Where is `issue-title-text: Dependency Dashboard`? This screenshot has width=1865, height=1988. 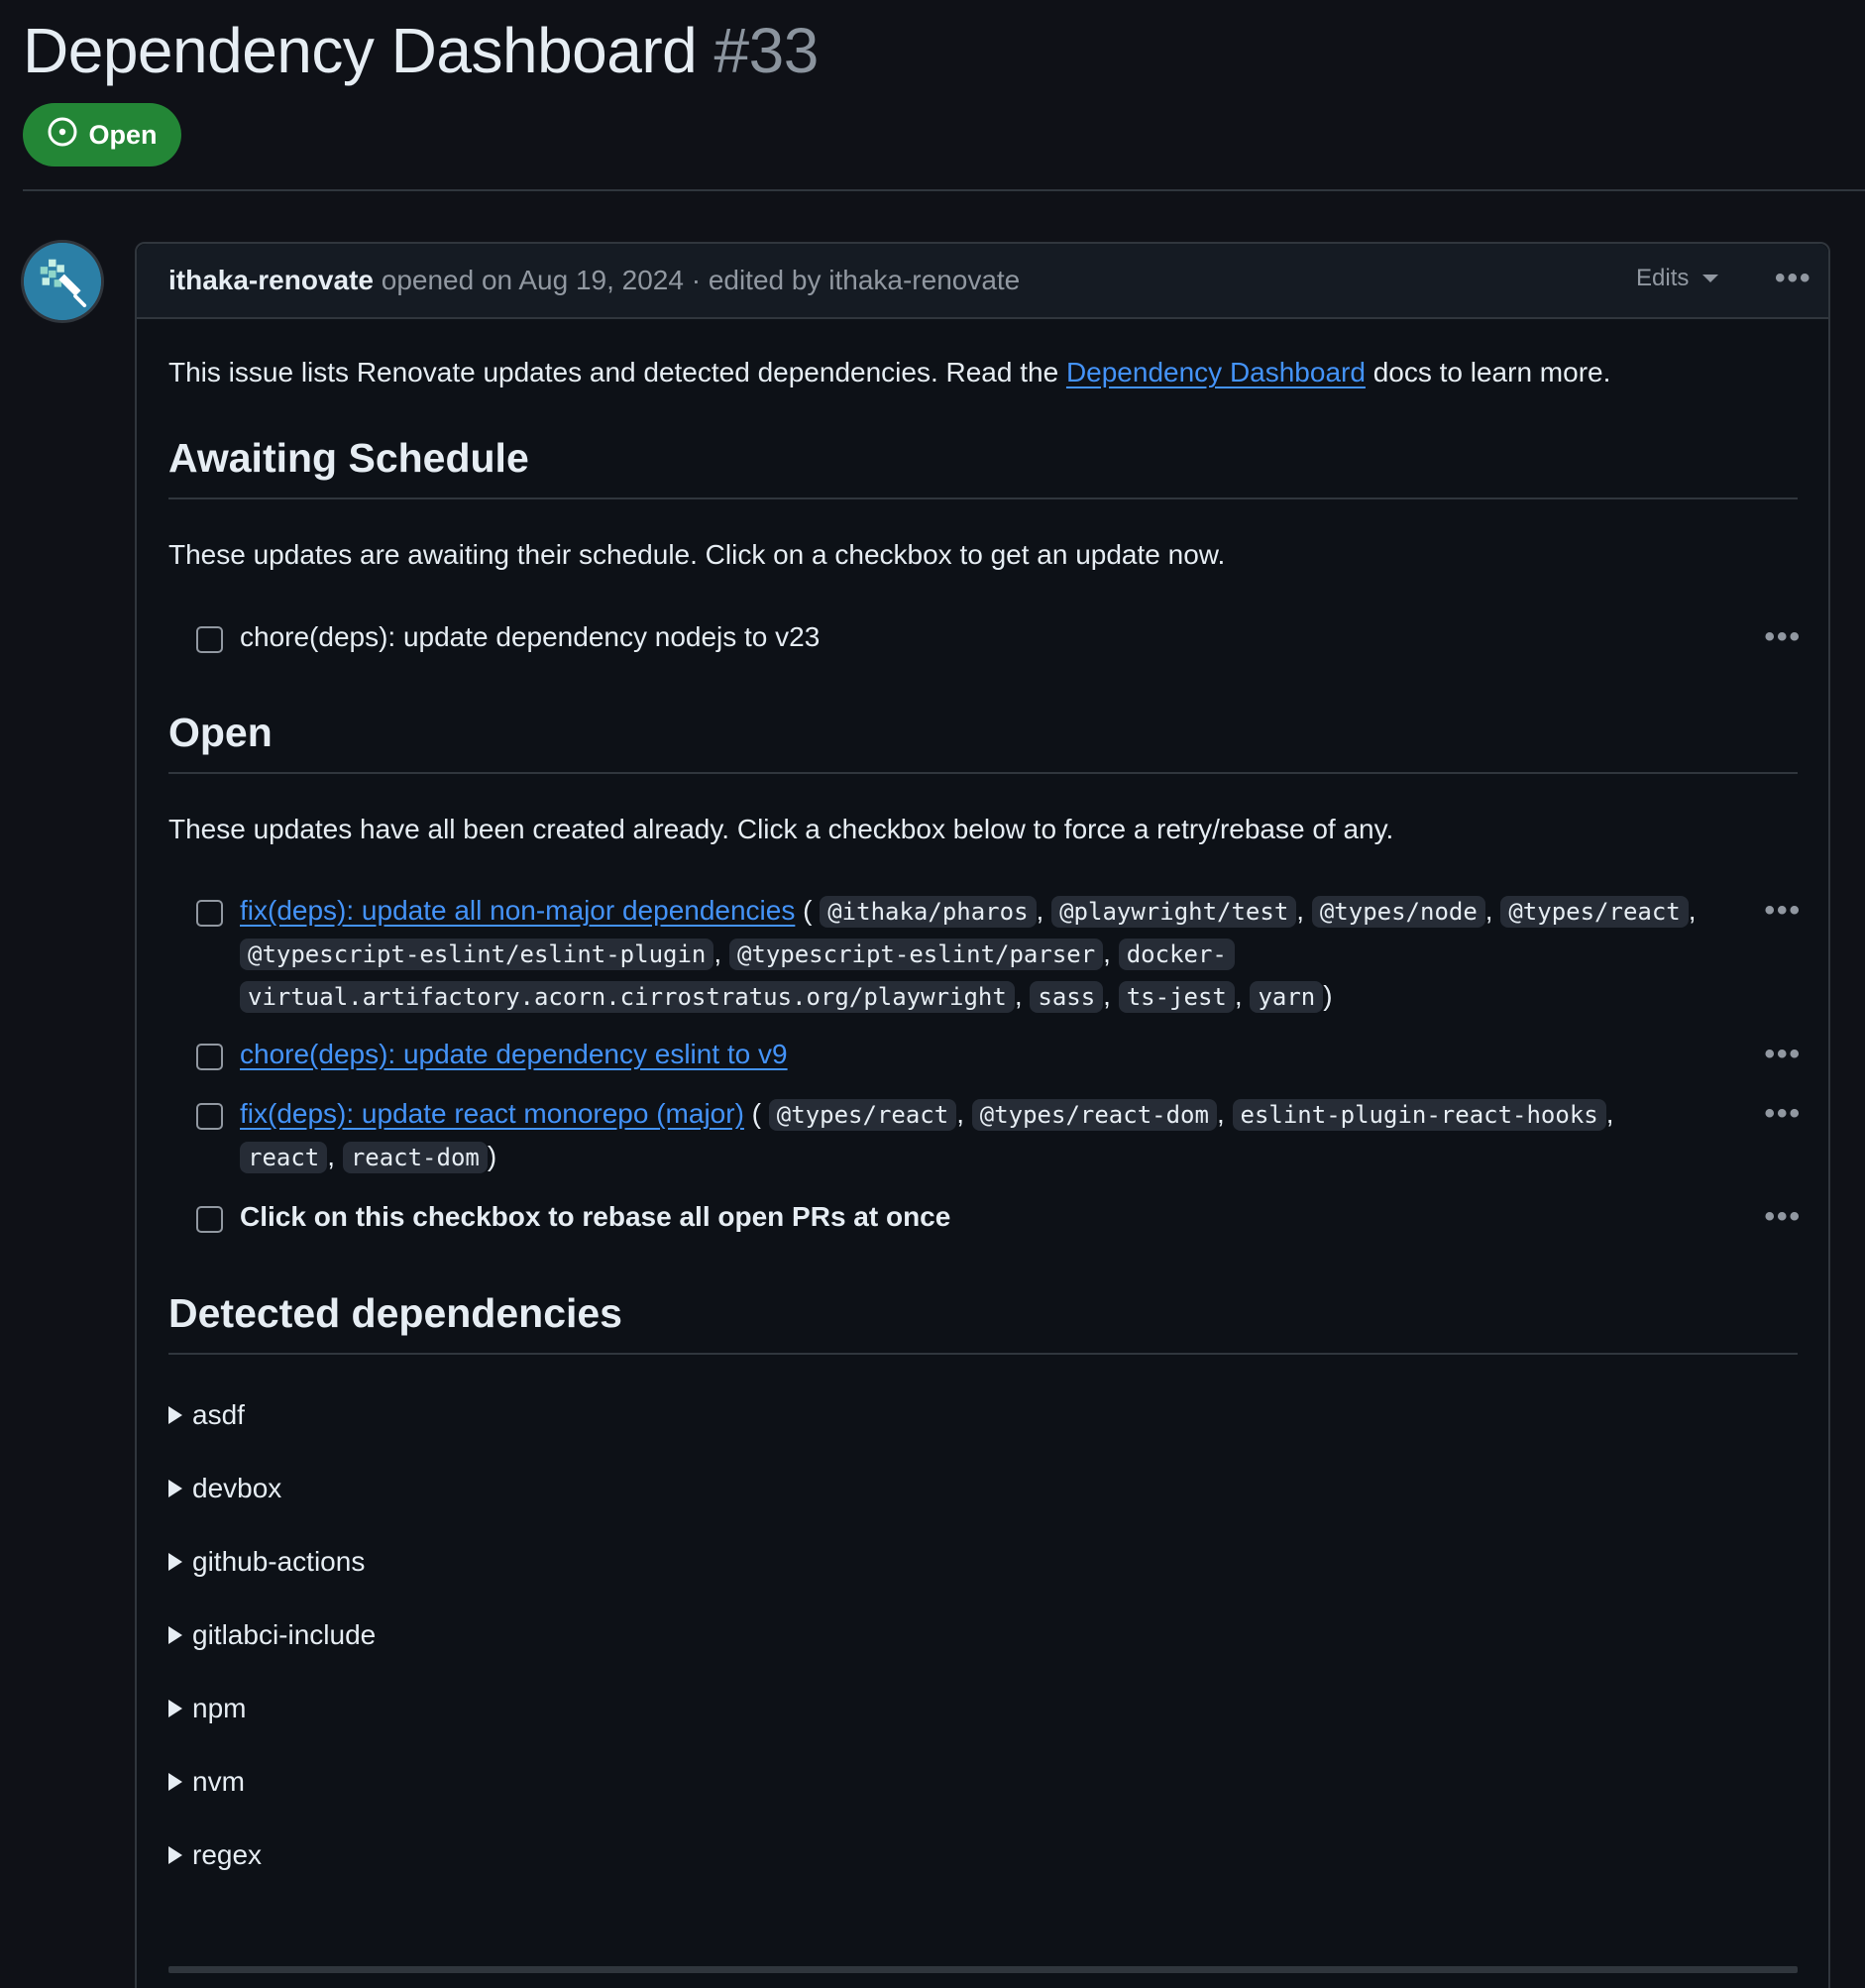 issue-title-text: Dependency Dashboard is located at coordinates (360, 50).